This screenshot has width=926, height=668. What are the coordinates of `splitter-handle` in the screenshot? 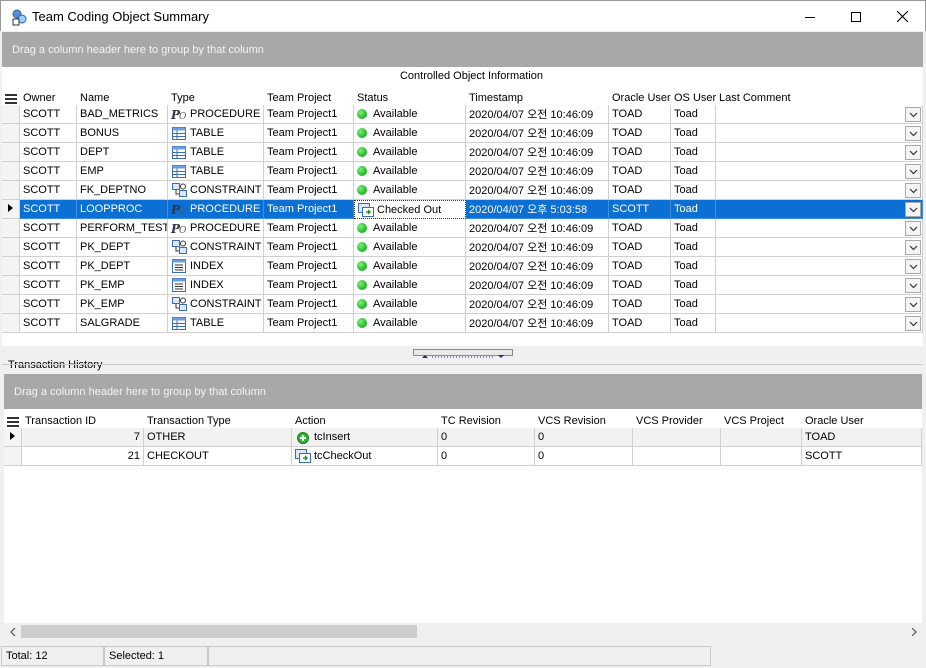 It's located at (463, 353).